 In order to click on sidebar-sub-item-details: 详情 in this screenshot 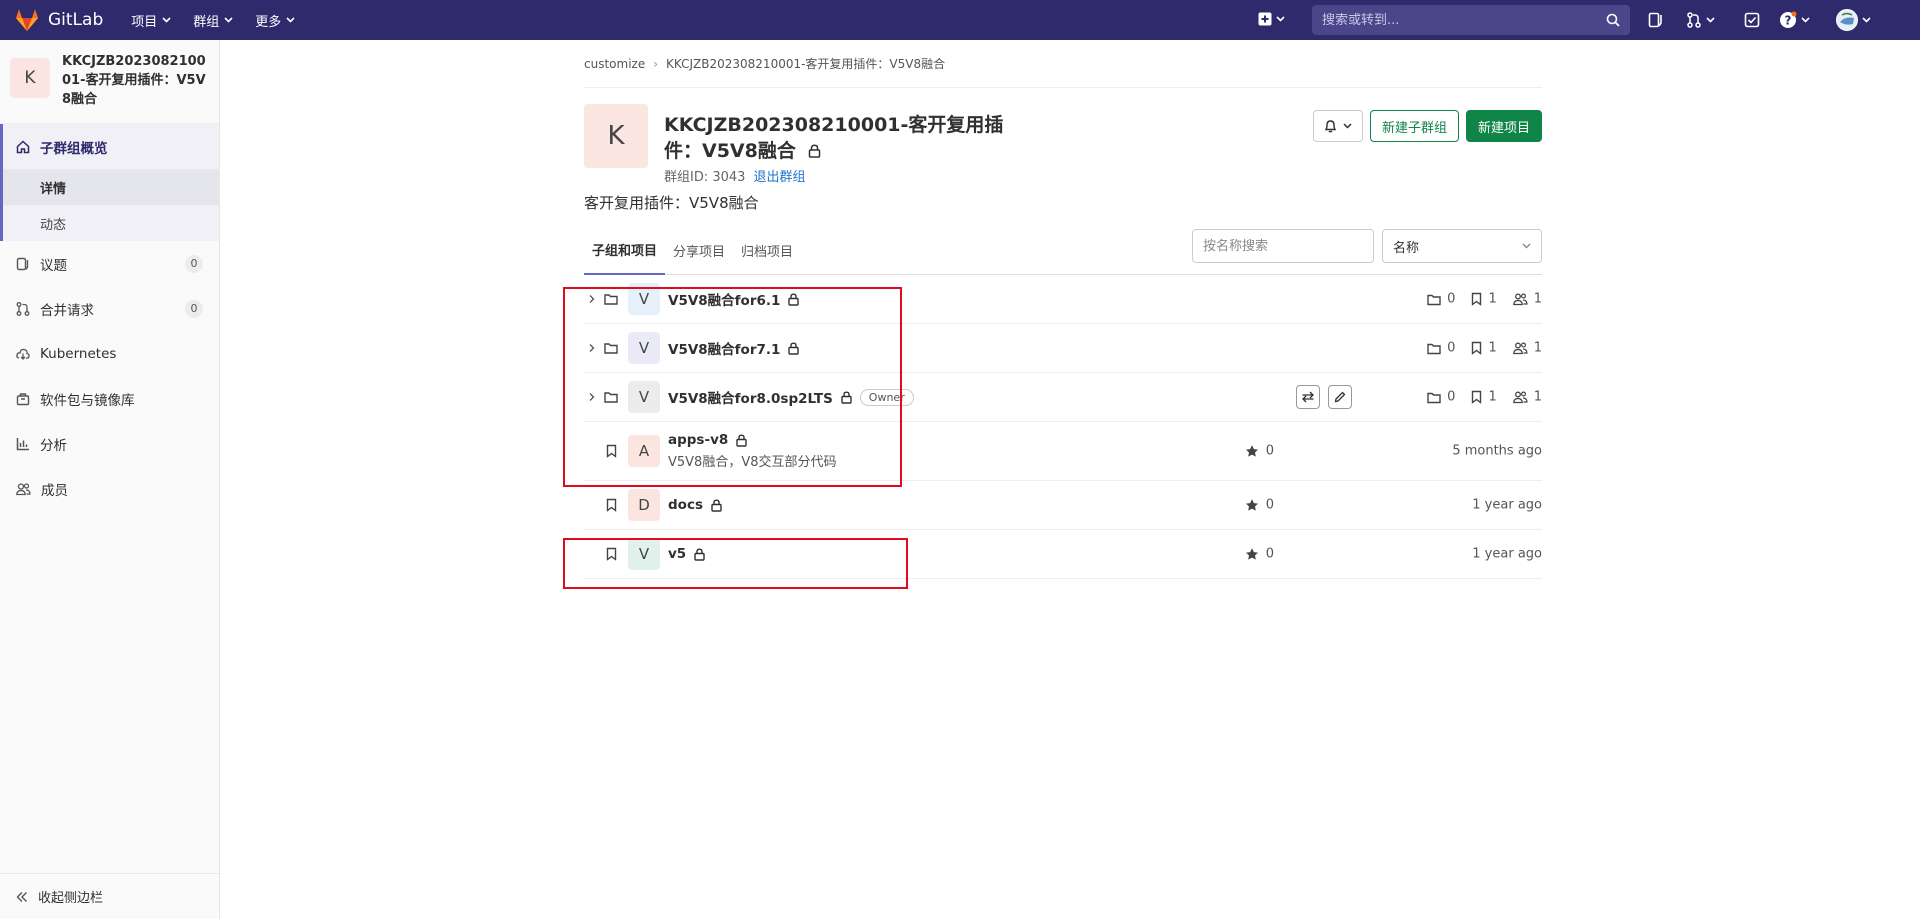, I will do `click(111, 187)`.